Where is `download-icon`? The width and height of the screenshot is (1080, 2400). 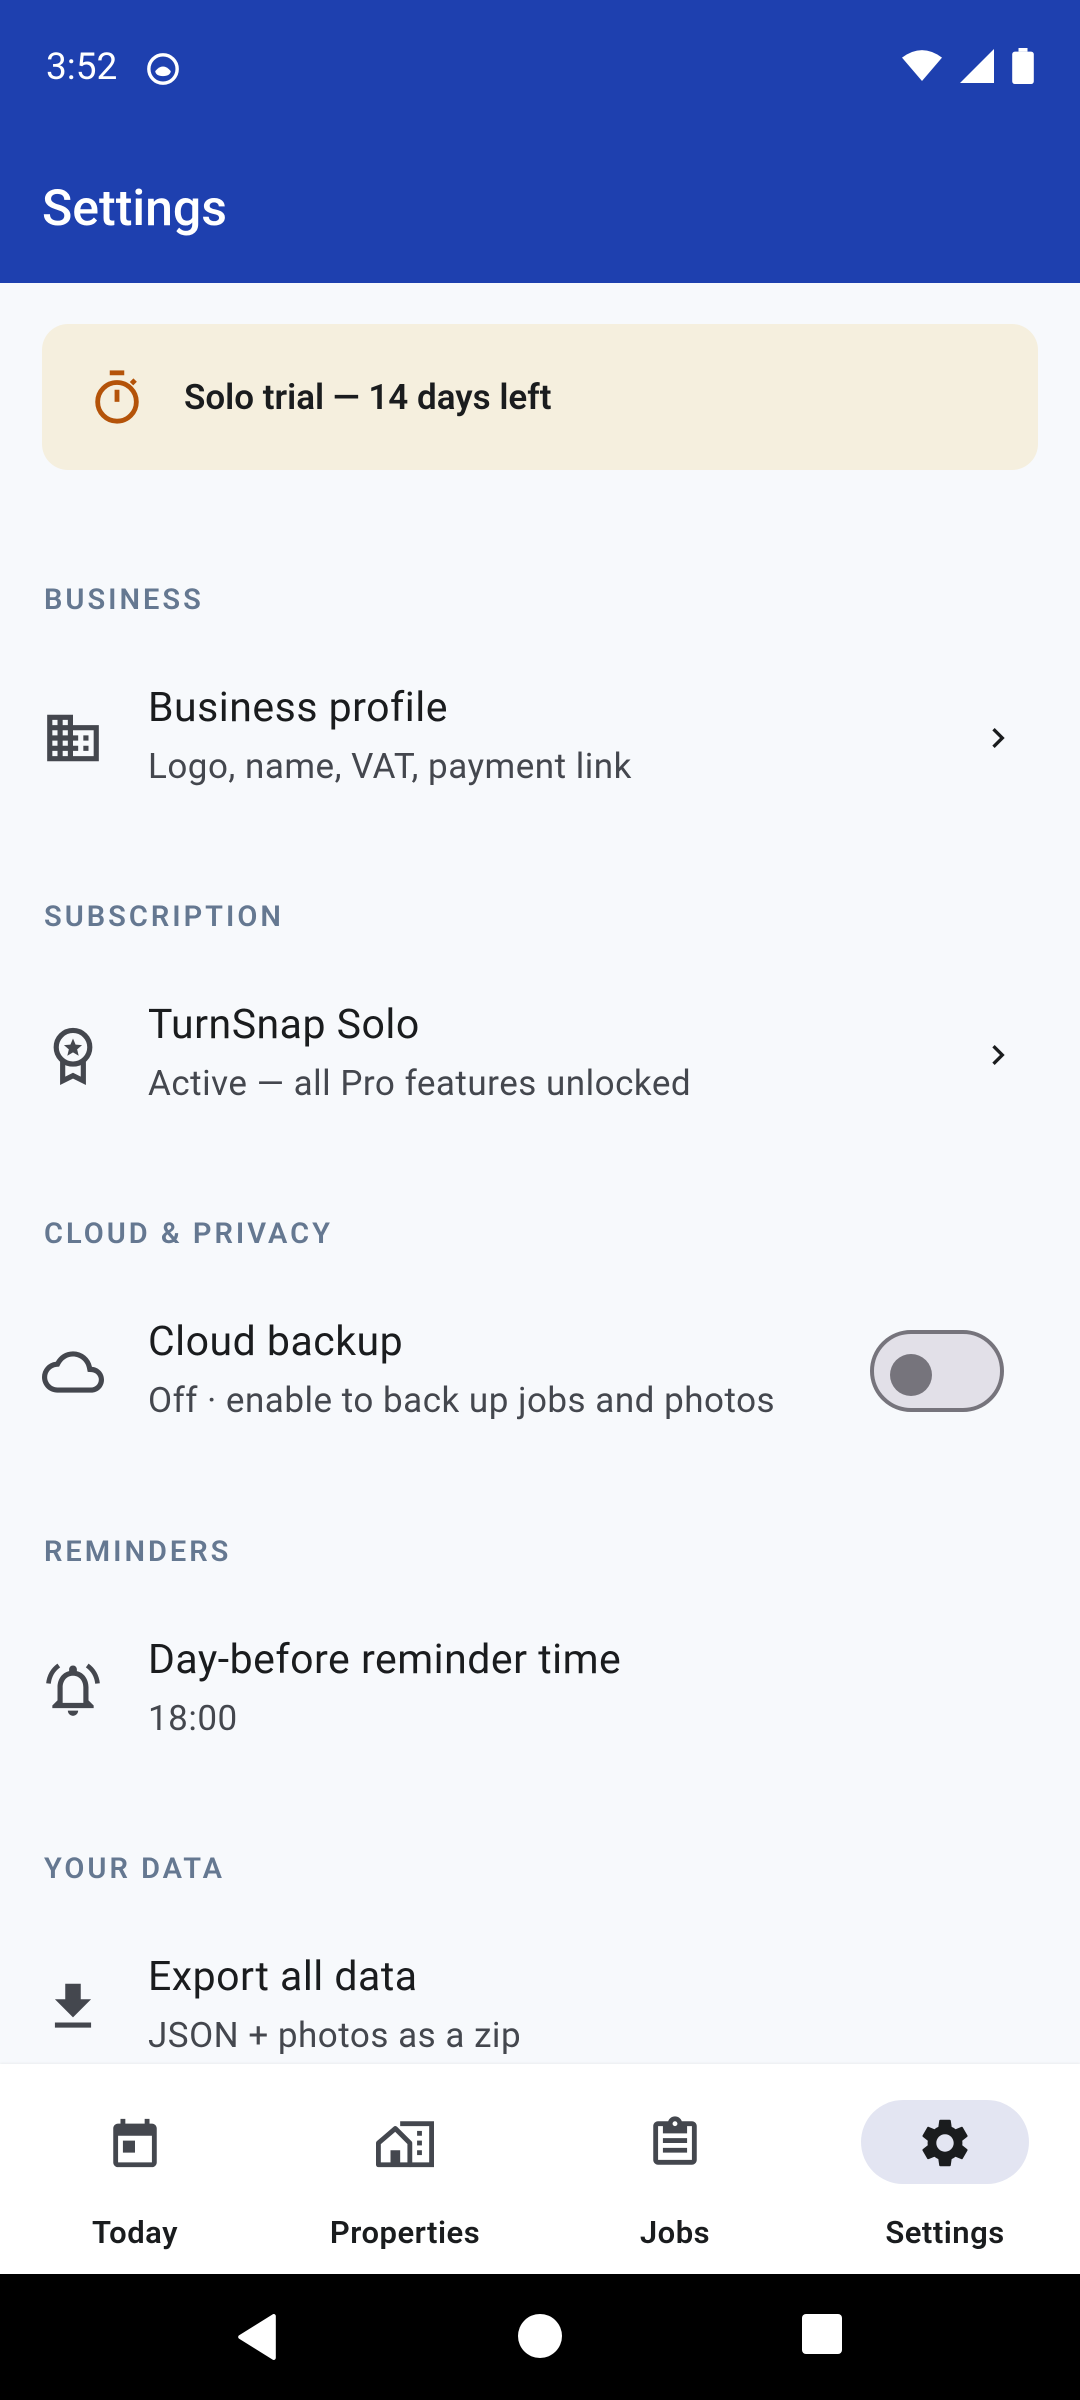
download-icon is located at coordinates (73, 2005).